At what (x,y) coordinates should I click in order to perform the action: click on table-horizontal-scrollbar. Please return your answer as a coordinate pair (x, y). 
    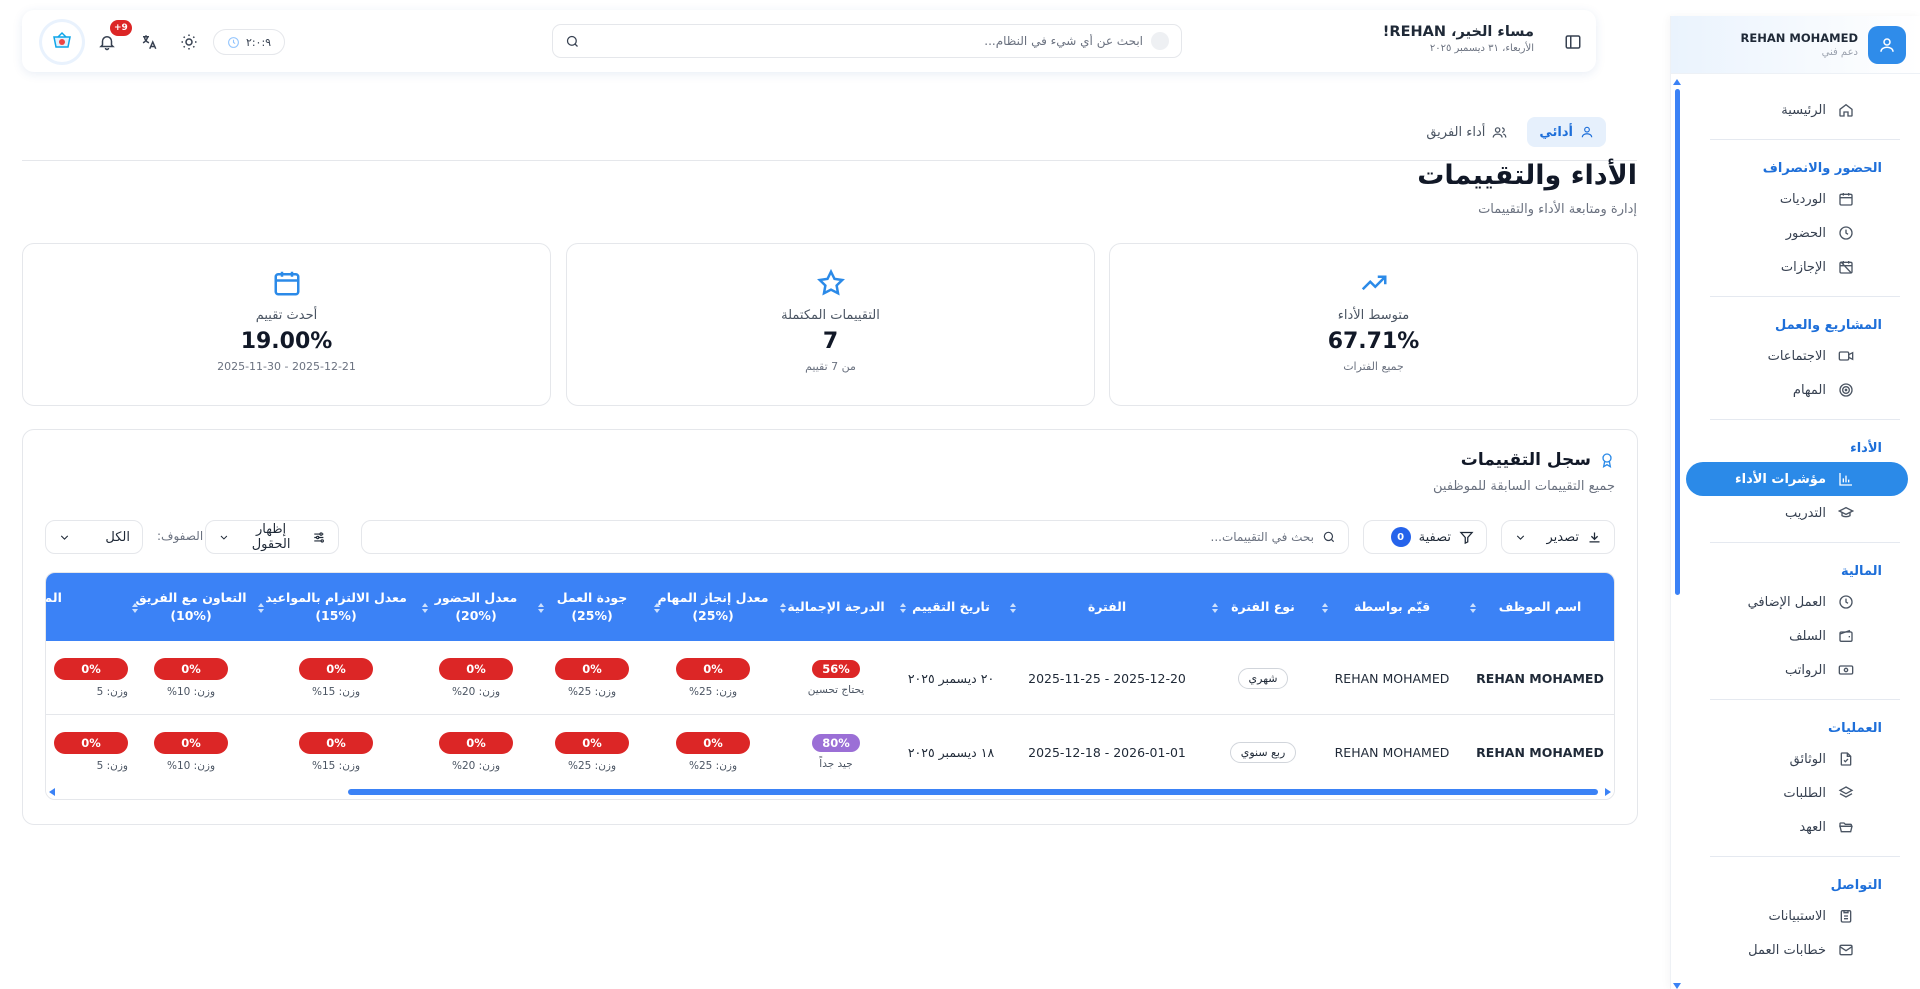
    Looking at the image, I should click on (830, 792).